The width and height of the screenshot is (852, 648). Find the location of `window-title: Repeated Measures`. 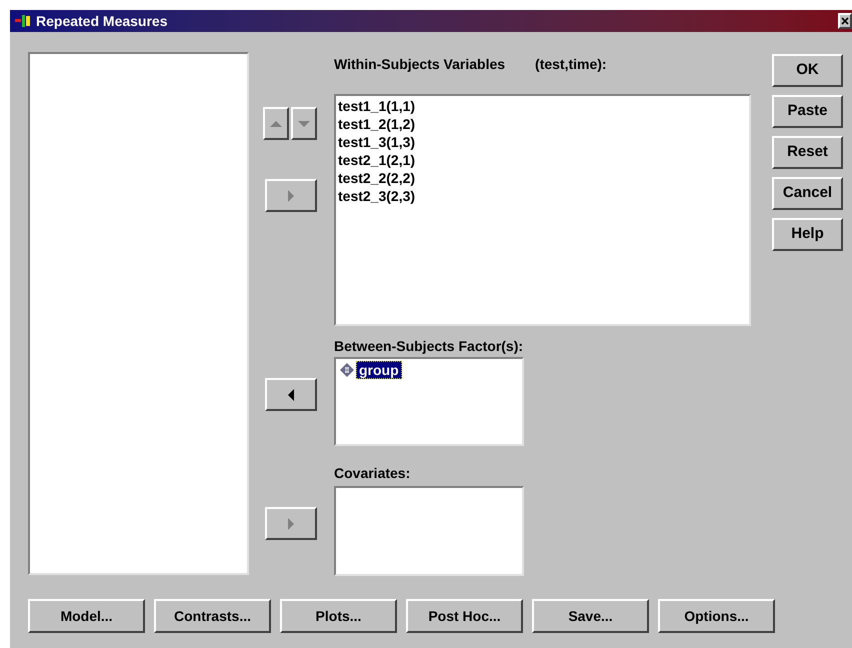

window-title: Repeated Measures is located at coordinates (102, 21).